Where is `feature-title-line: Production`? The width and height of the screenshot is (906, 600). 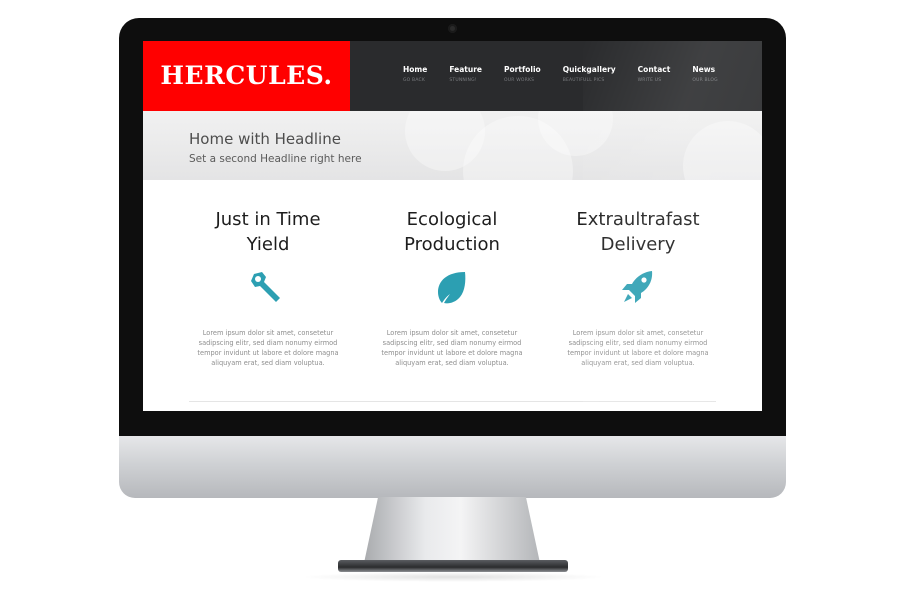
feature-title-line: Production is located at coordinates (452, 244).